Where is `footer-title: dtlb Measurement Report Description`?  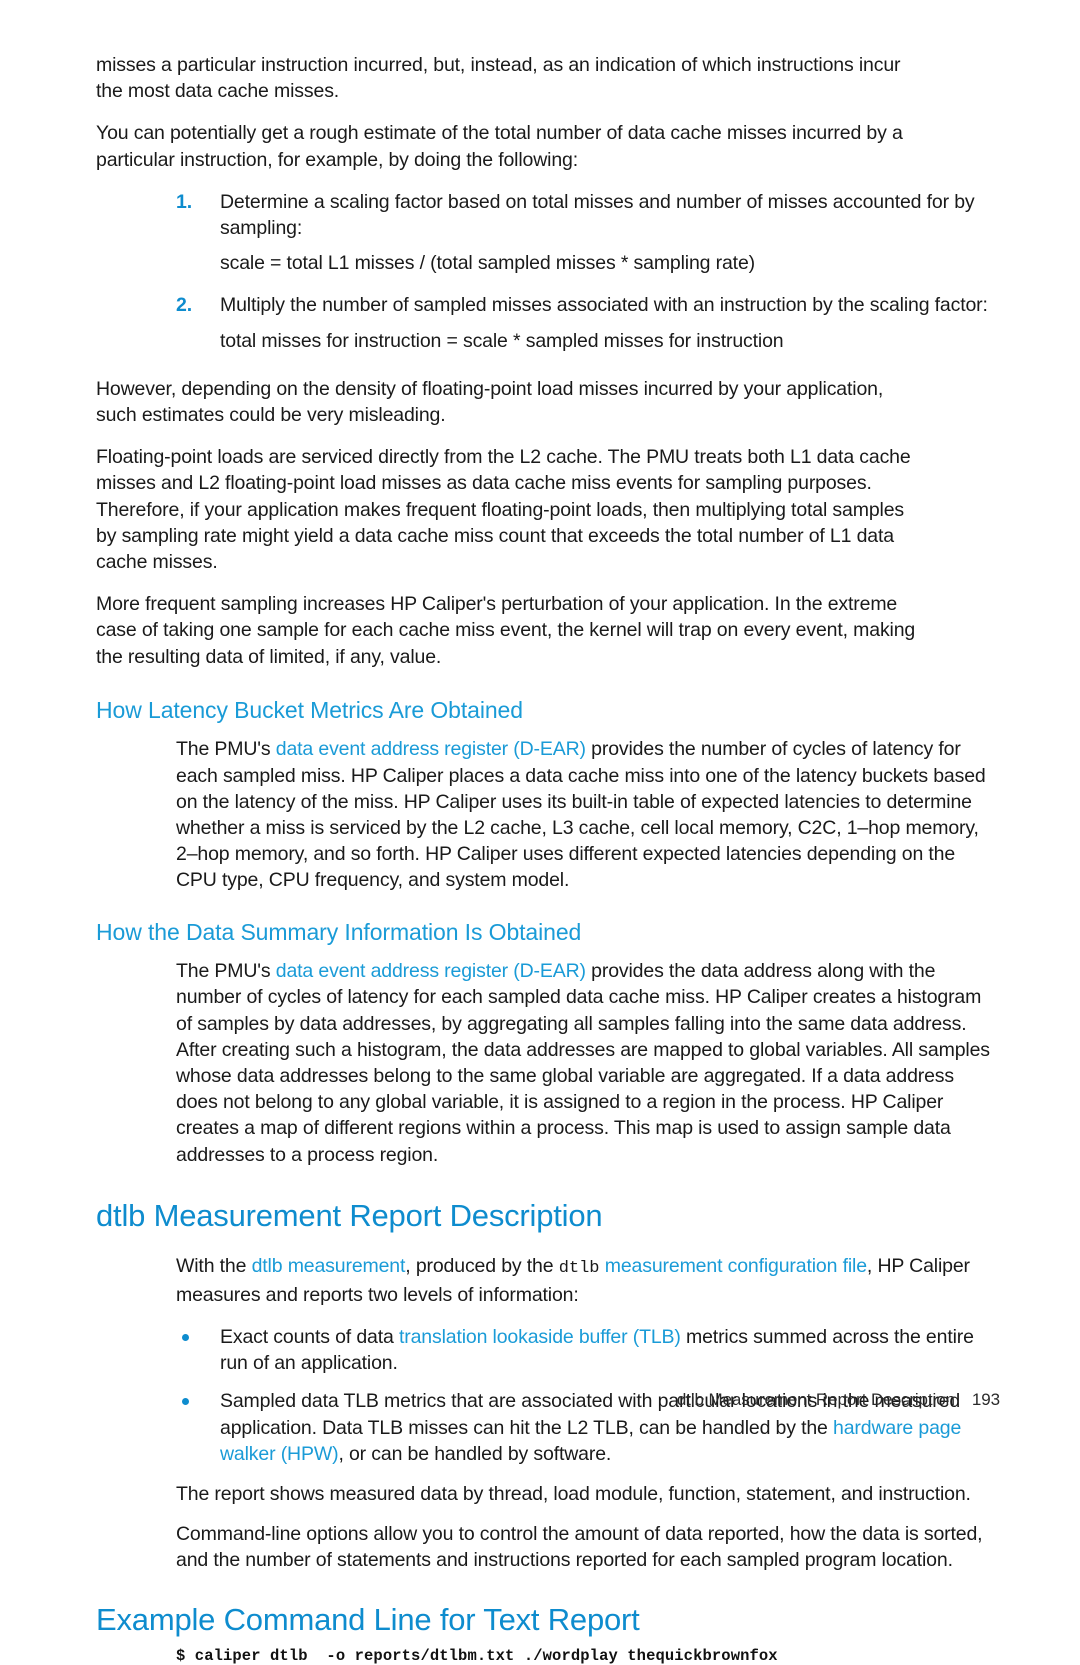 footer-title: dtlb Measurement Report Description is located at coordinates (815, 1399).